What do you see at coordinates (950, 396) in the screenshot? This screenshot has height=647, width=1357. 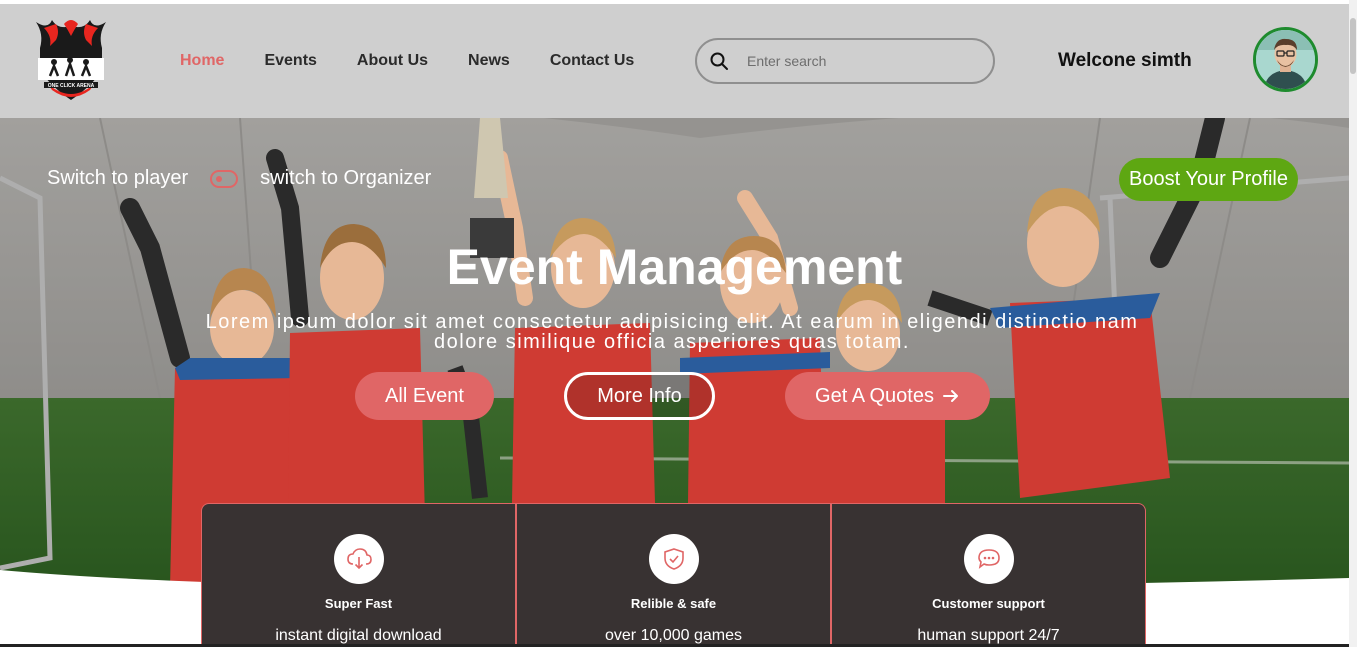 I see `arrow-right-icon` at bounding box center [950, 396].